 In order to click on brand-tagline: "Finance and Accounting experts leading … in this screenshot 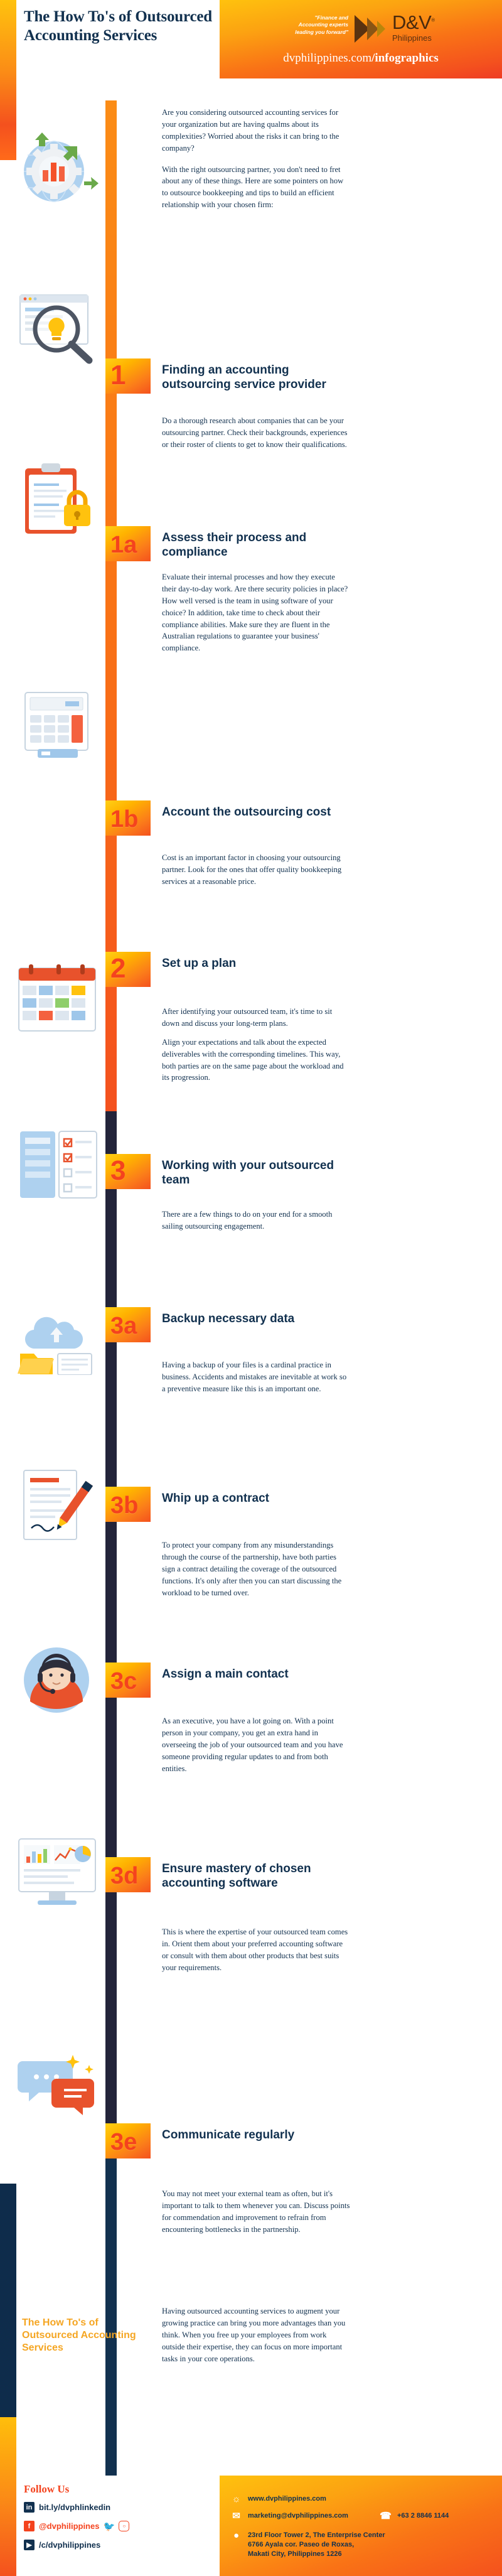, I will do `click(321, 24)`.